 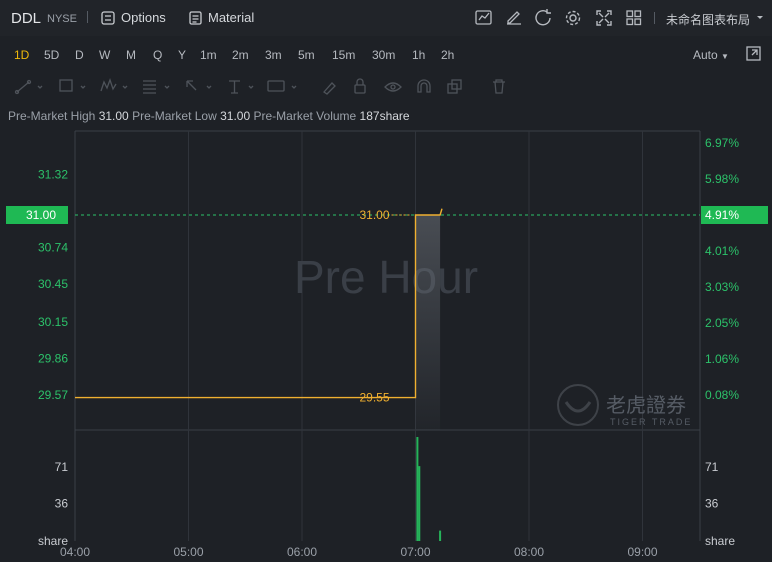 What do you see at coordinates (722, 359) in the screenshot?
I see `y-right-tick-label: 1.06%` at bounding box center [722, 359].